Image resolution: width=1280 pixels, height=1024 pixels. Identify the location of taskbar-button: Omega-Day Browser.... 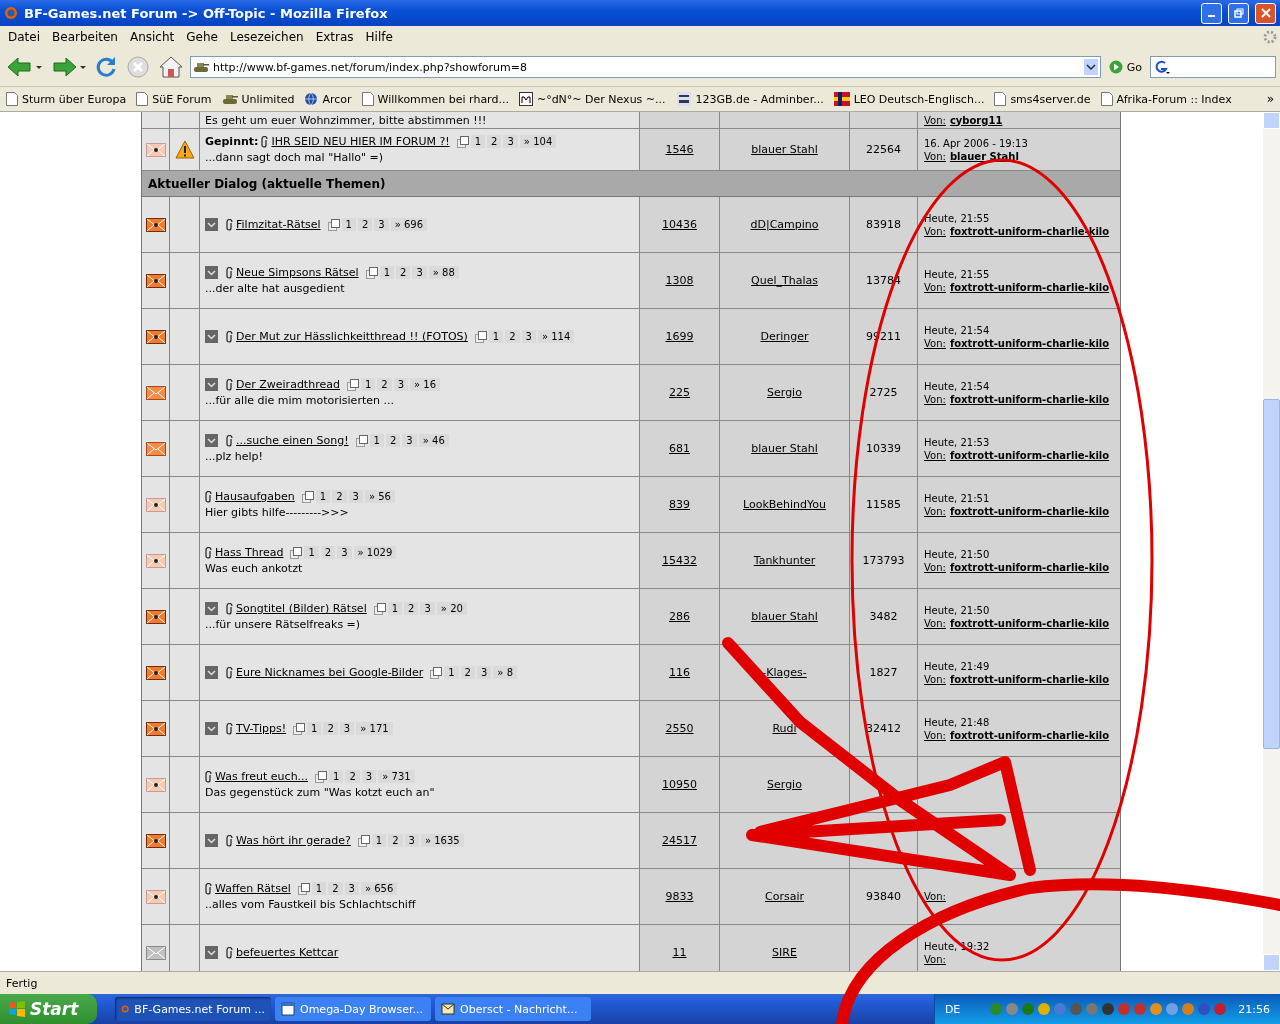
(353, 1009).